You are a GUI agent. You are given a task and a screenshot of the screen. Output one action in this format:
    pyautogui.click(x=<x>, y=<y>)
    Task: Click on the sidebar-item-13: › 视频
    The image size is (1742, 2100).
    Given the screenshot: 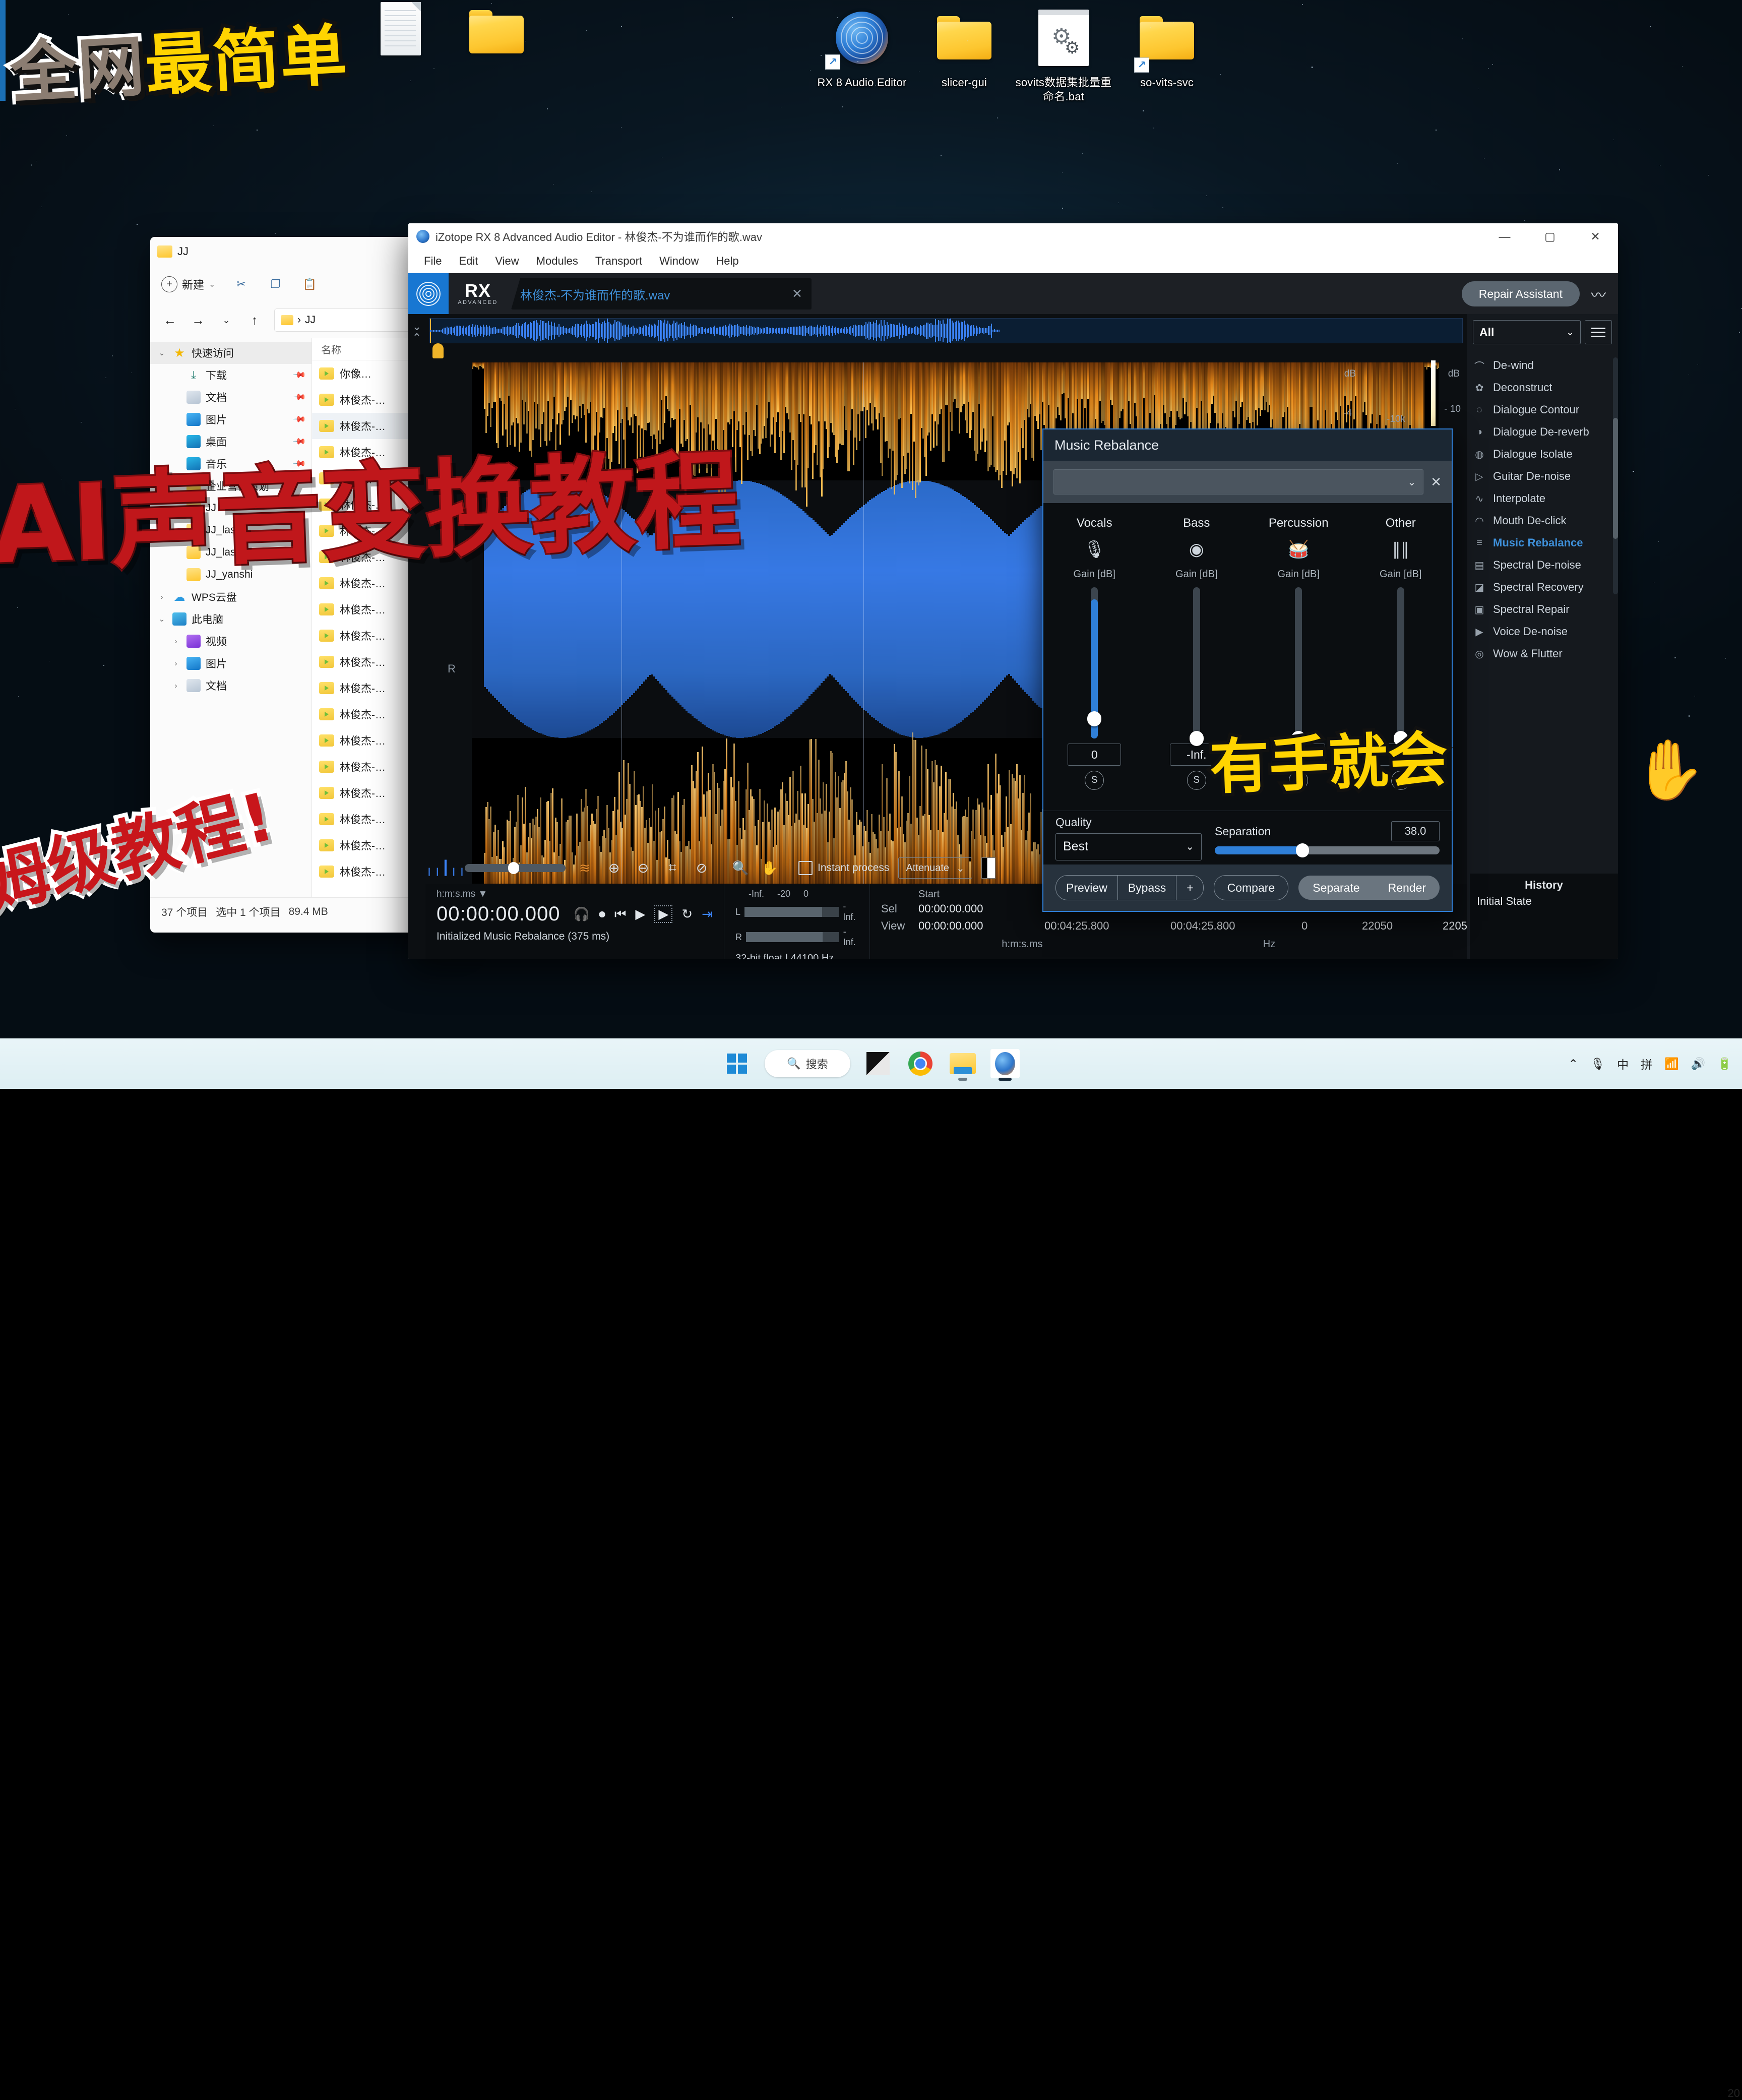 What is the action you would take?
    pyautogui.click(x=231, y=641)
    